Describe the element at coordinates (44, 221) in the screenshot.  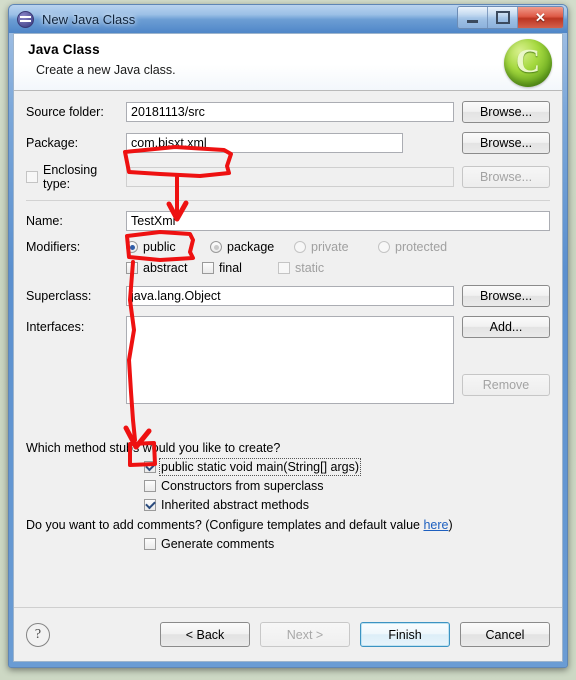
I see `name-label: Name:` at that location.